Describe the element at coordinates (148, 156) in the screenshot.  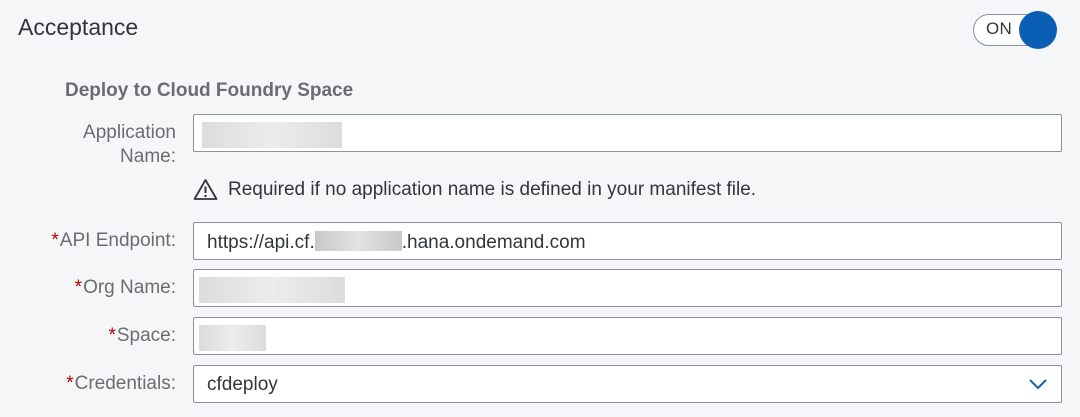
I see `application-name-label-line2: Name:` at that location.